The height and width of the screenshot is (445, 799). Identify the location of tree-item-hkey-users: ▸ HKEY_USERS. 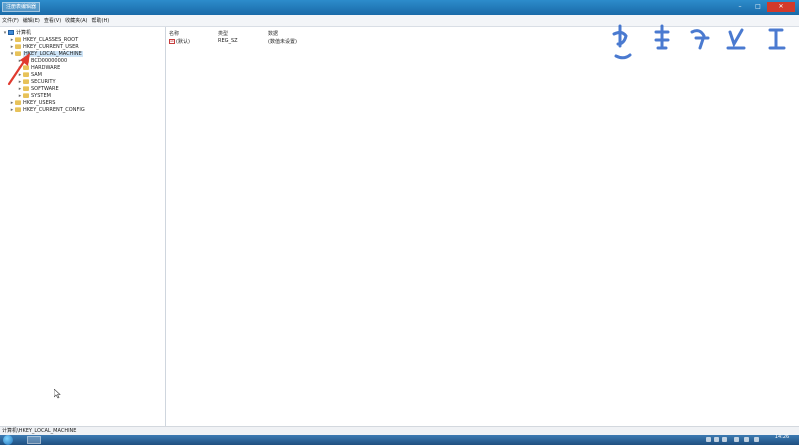
(32, 102).